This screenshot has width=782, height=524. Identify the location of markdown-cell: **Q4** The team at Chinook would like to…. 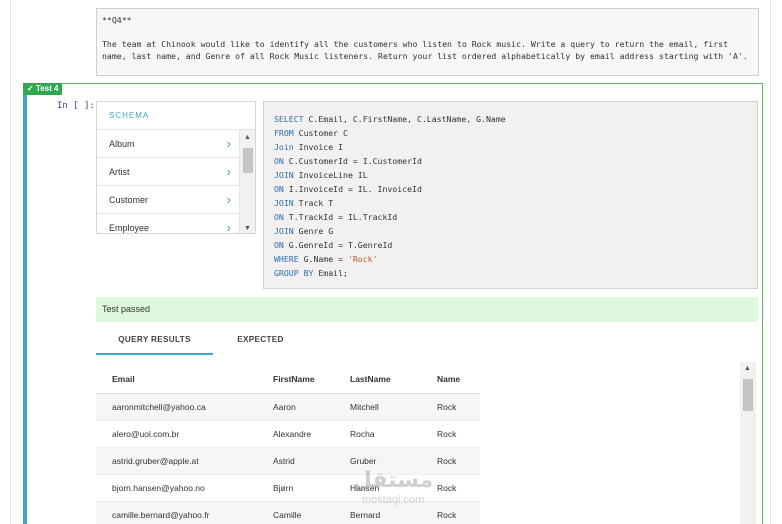
(427, 42).